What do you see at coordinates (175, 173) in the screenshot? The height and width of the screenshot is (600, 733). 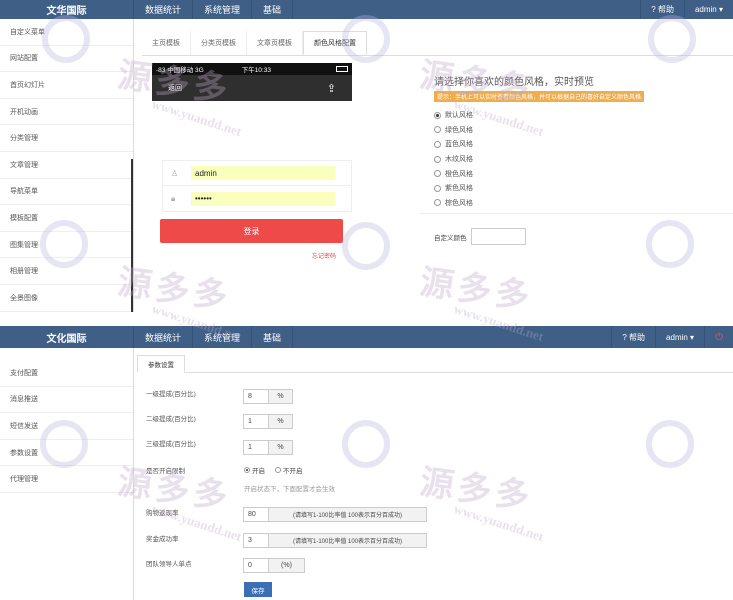 I see `user-icon: ♙` at bounding box center [175, 173].